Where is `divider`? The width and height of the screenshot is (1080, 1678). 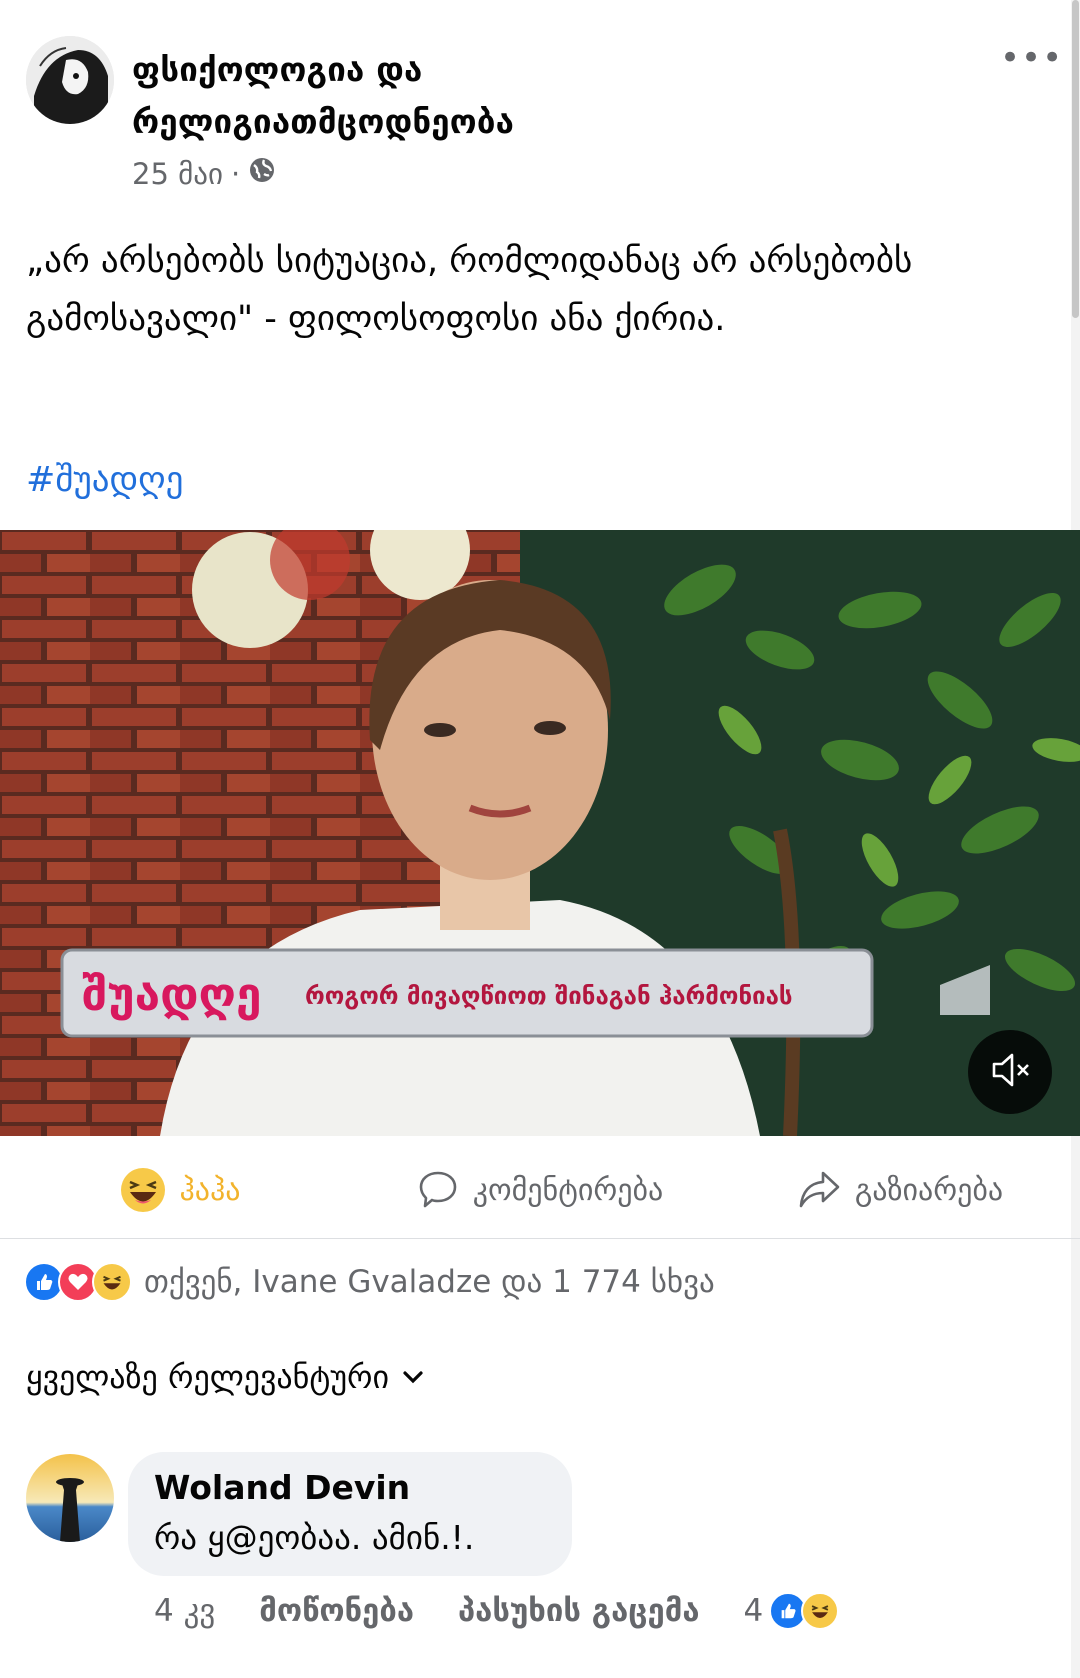
divider is located at coordinates (540, 1238).